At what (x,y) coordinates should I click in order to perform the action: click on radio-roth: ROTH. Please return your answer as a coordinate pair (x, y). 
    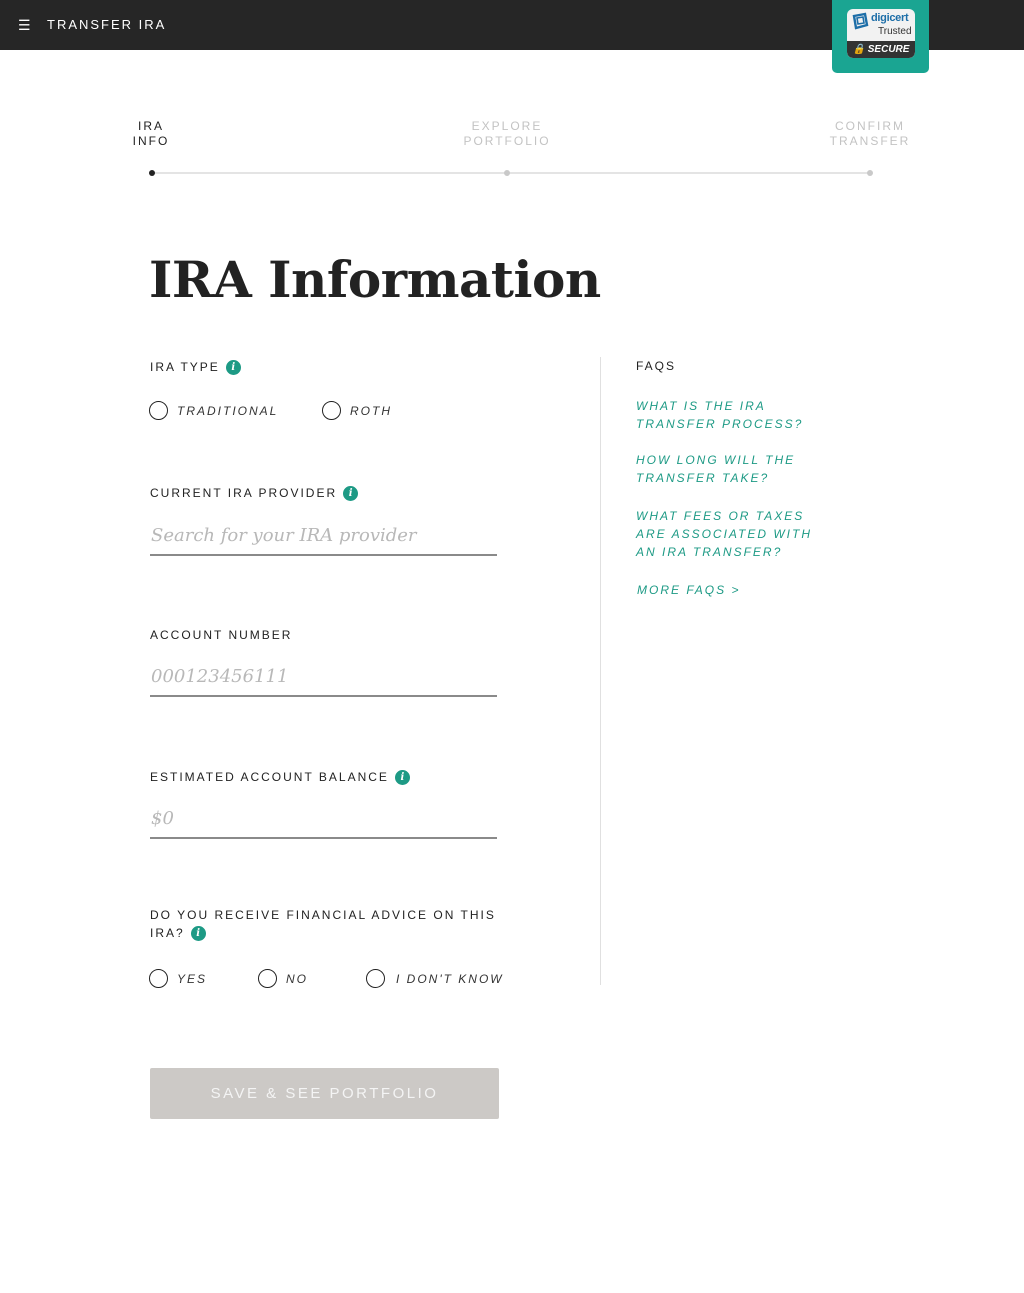
    Looking at the image, I should click on (357, 410).